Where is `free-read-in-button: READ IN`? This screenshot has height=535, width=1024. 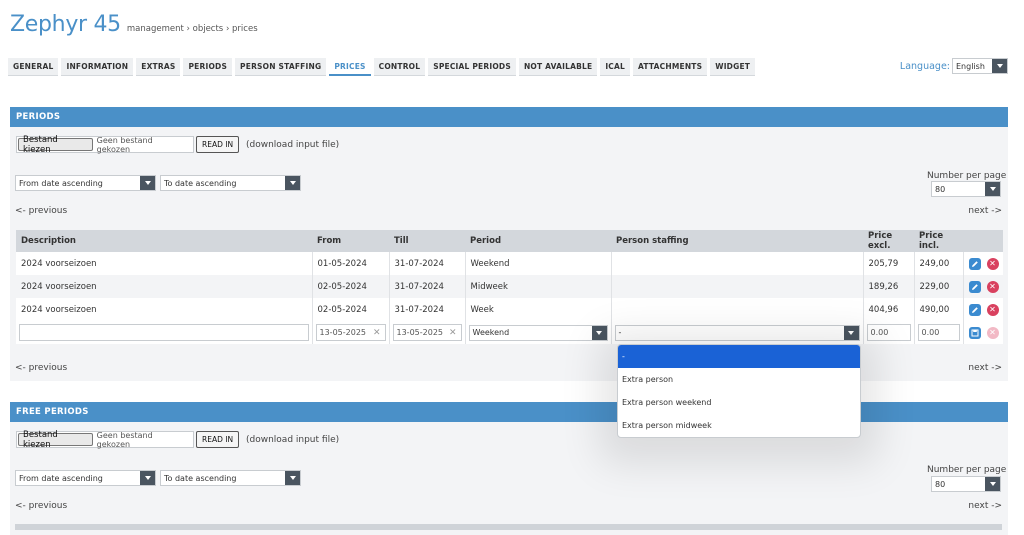
free-read-in-button: READ IN is located at coordinates (218, 439).